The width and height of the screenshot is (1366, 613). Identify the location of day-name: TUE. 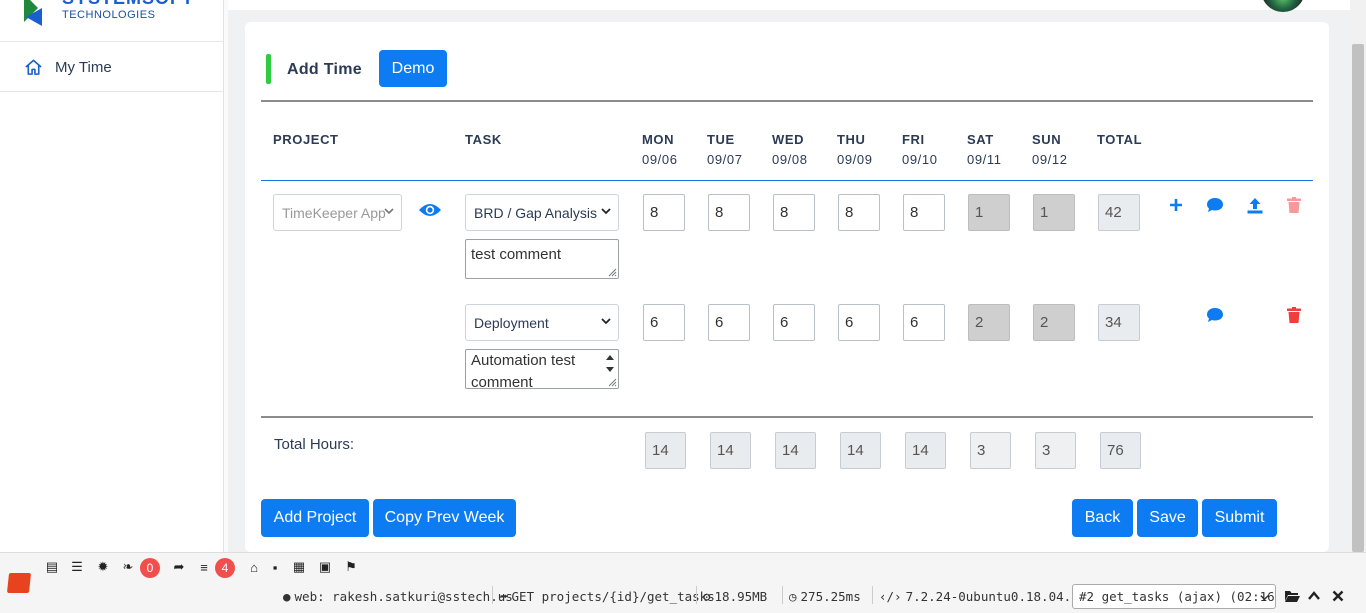
(721, 139).